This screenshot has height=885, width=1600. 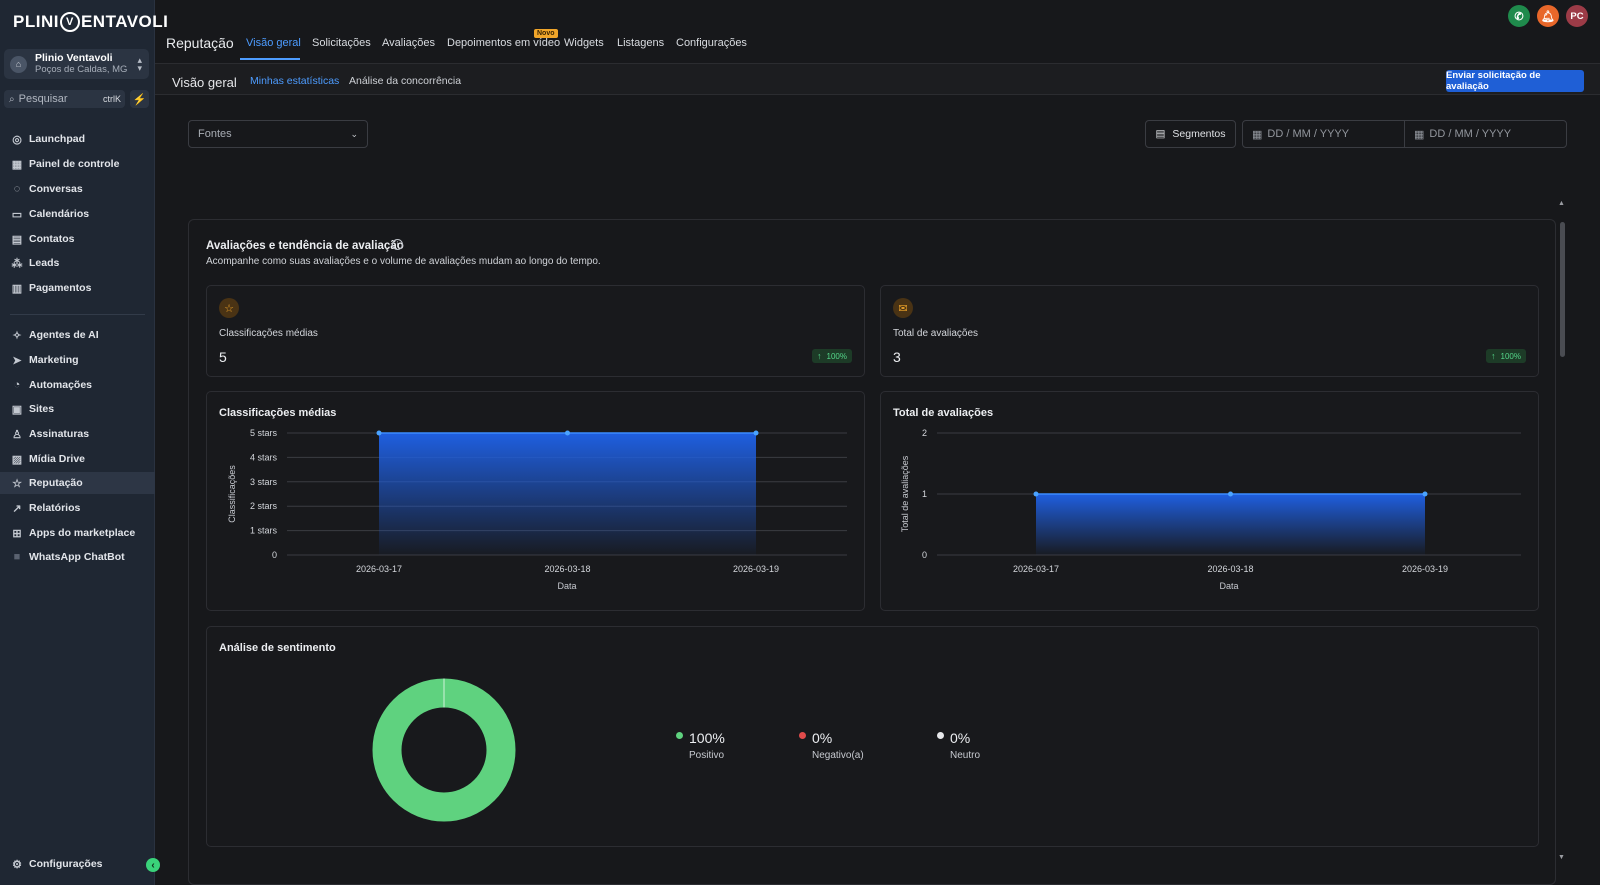 What do you see at coordinates (90, 22) in the screenshot?
I see `brand-logo: PLINI V ENTAVOLI` at bounding box center [90, 22].